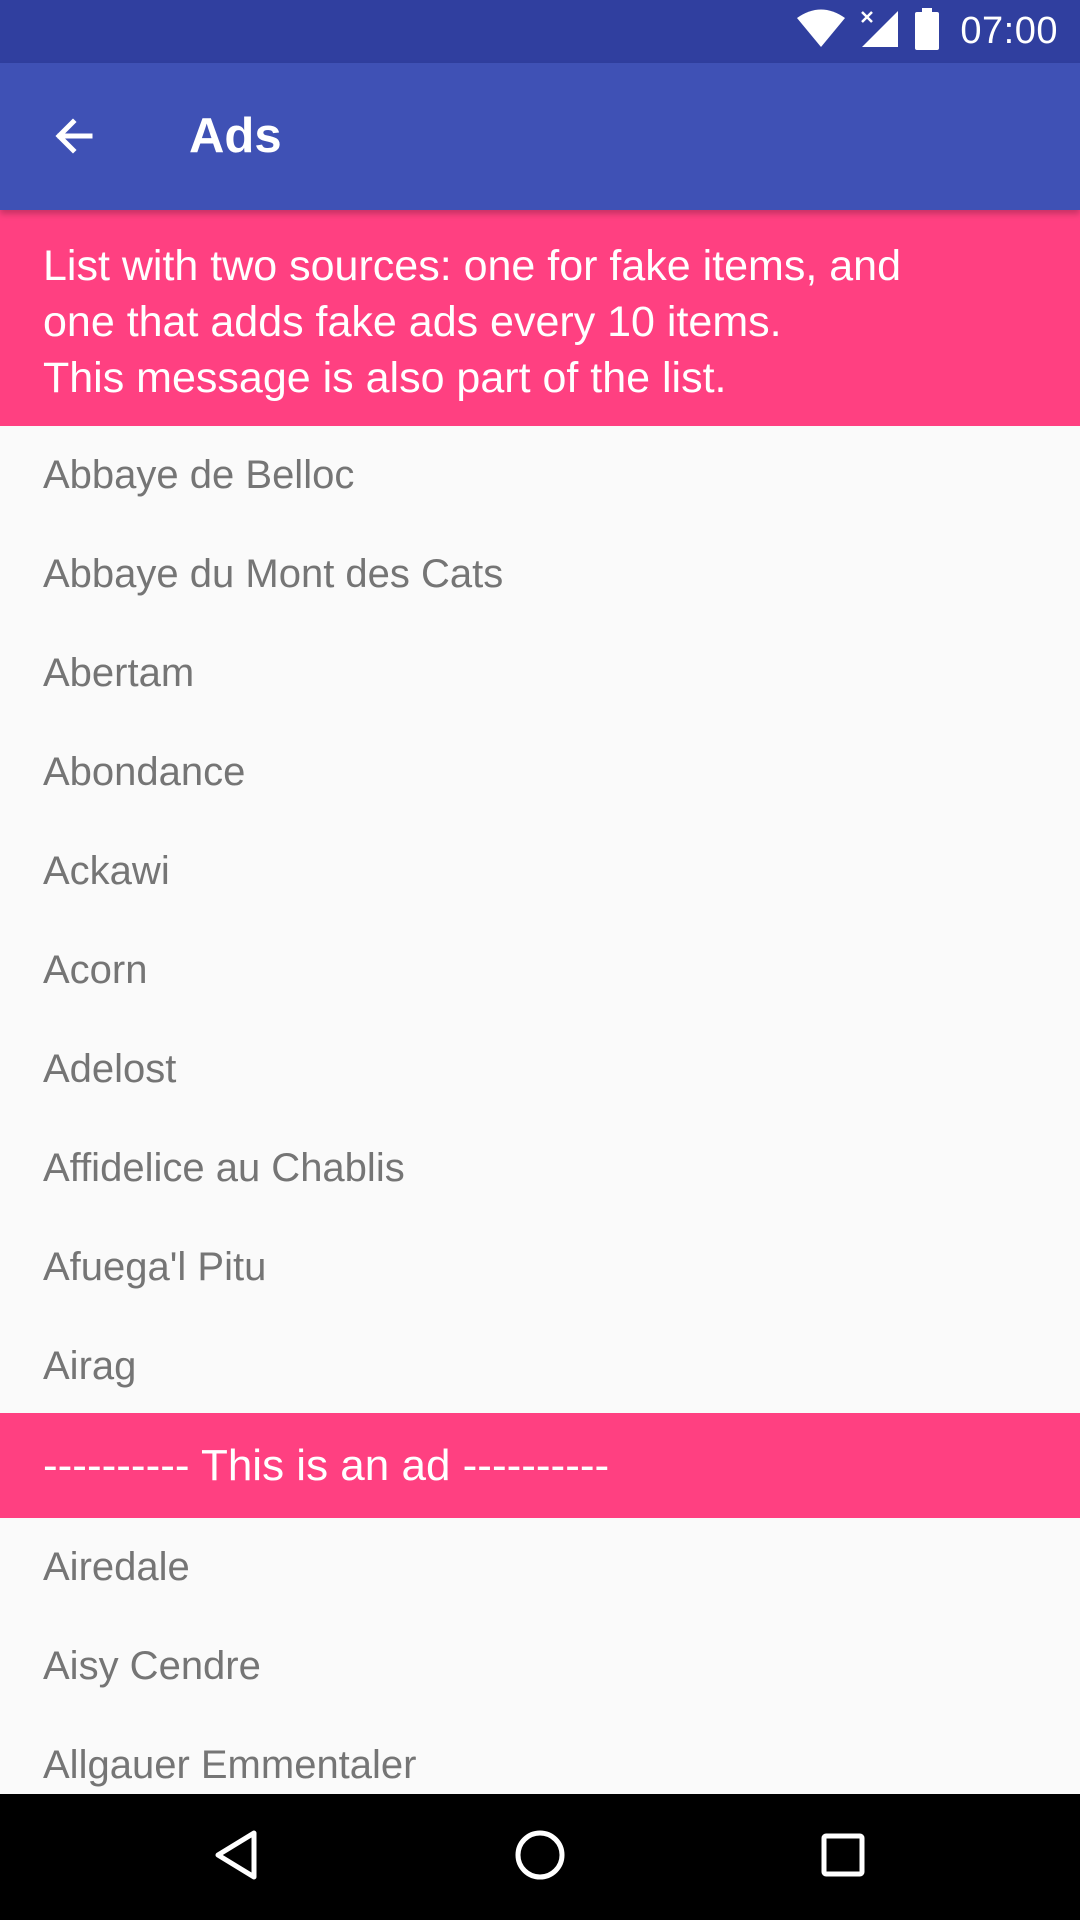 The width and height of the screenshot is (1080, 1920). Describe the element at coordinates (385, 378) in the screenshot. I see `header-message-line: This message is also part of the list.` at that location.